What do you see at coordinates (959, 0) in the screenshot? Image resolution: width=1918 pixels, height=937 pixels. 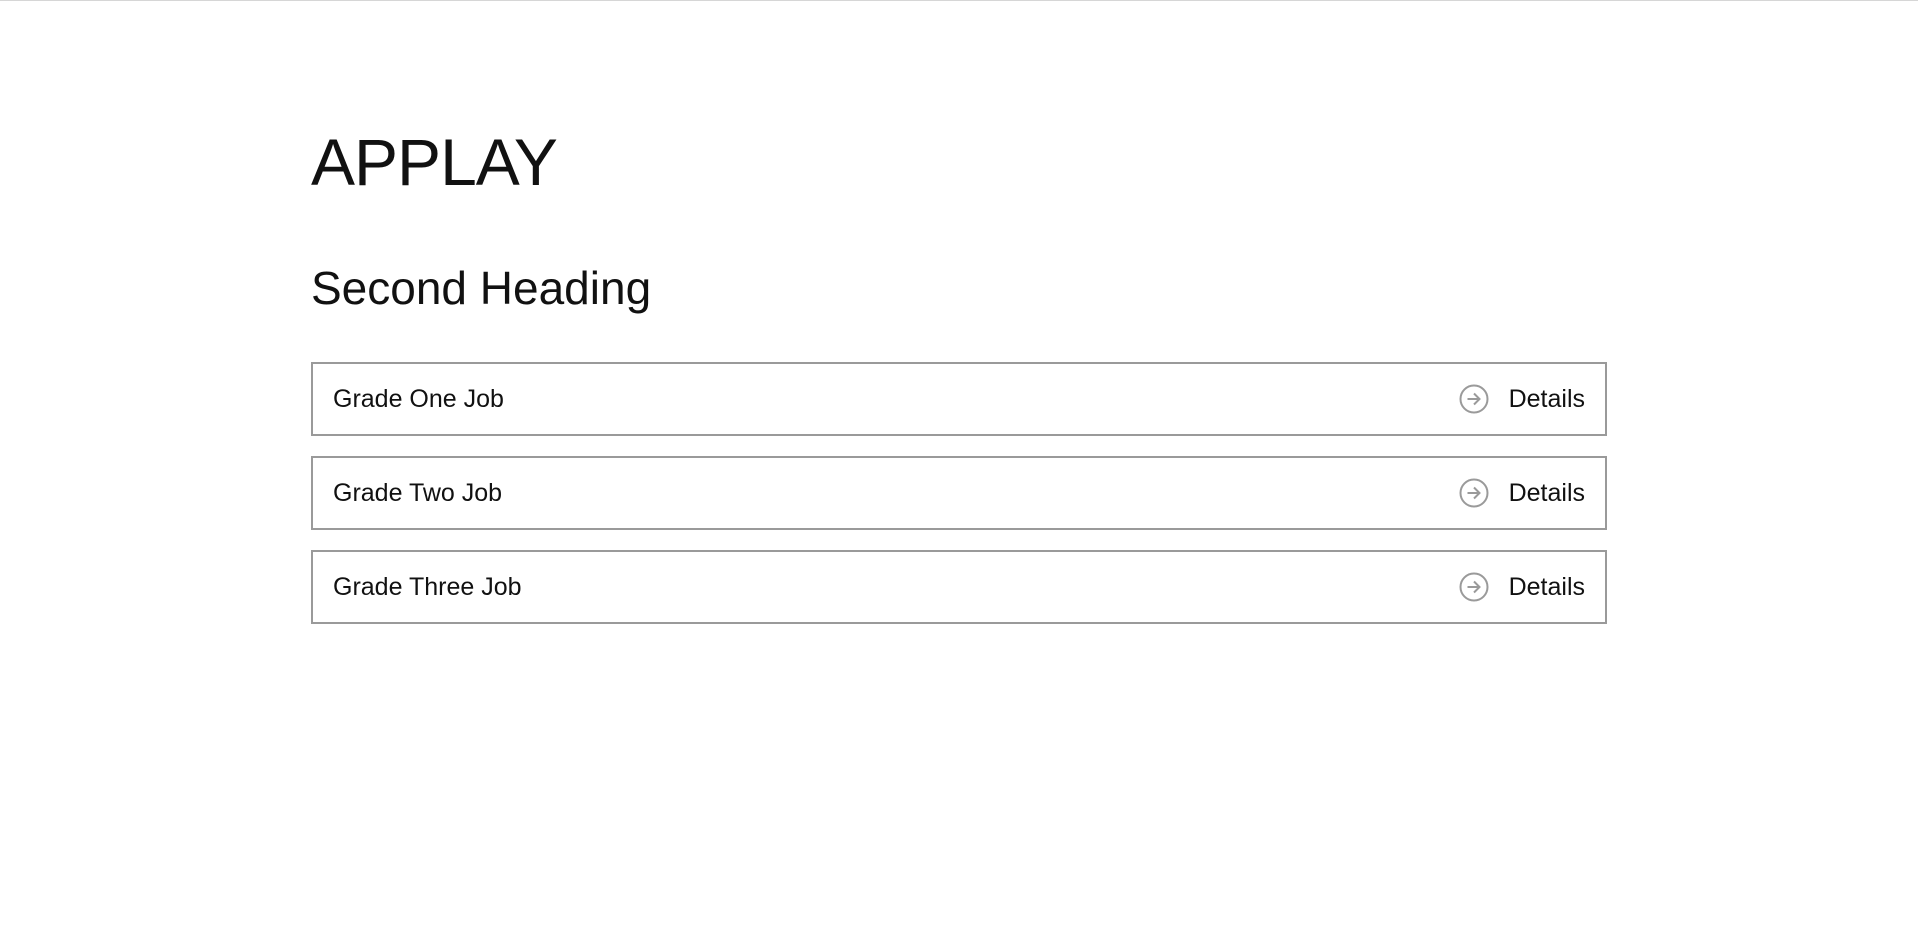 I see `top-divider` at bounding box center [959, 0].